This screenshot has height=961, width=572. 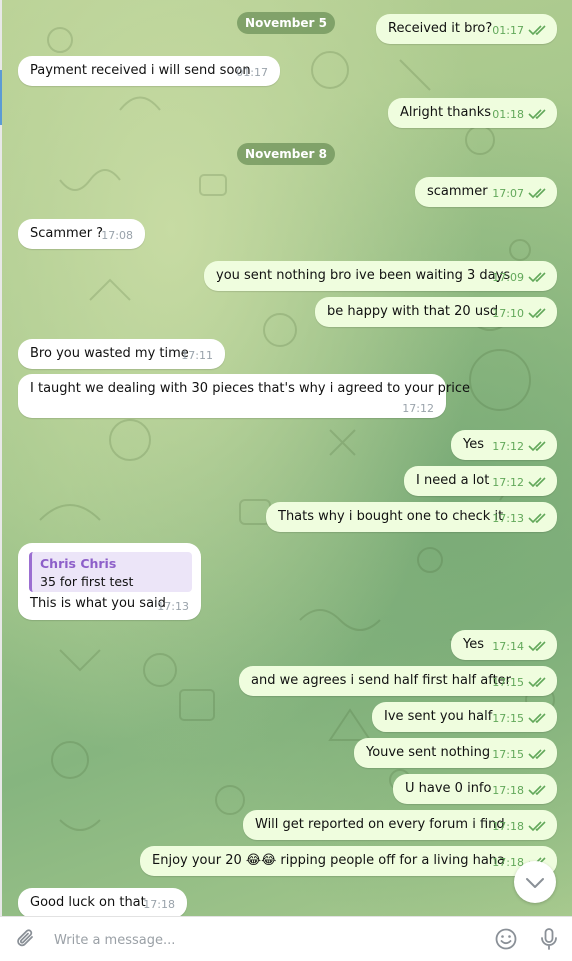 What do you see at coordinates (391, 516) in the screenshot?
I see `message-text: Thats why i bought one to check it` at bounding box center [391, 516].